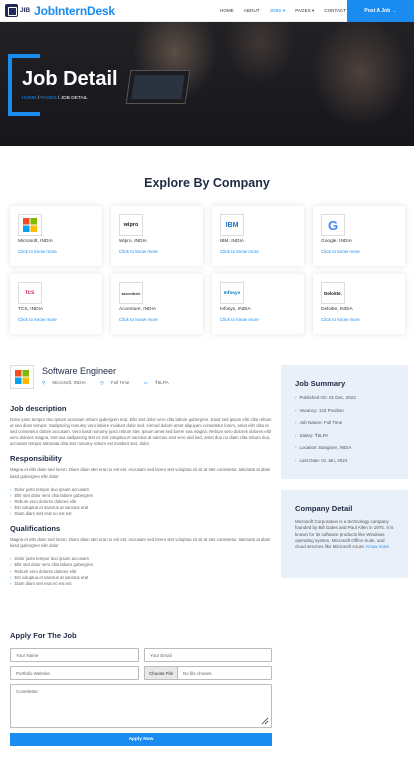 This screenshot has height=768, width=414. I want to click on menu-jobs: JOBS ▾, so click(278, 11).